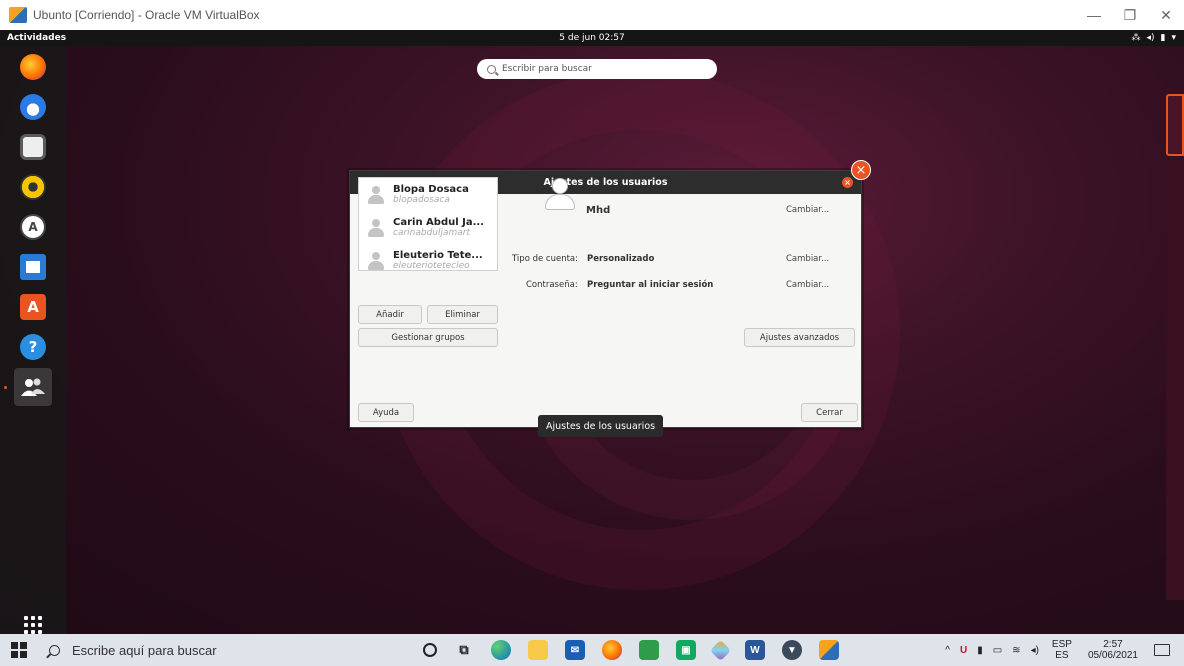 This screenshot has width=1184, height=666. What do you see at coordinates (829, 650) in the screenshot?
I see `virtualbox-icon` at bounding box center [829, 650].